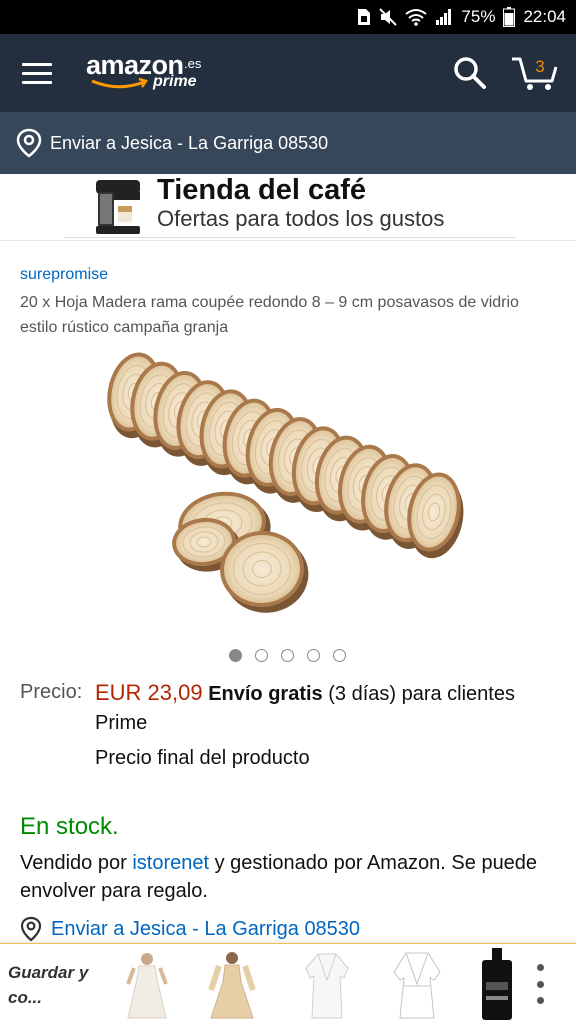 The width and height of the screenshot is (576, 1024). I want to click on clock: 22:04, so click(544, 16).